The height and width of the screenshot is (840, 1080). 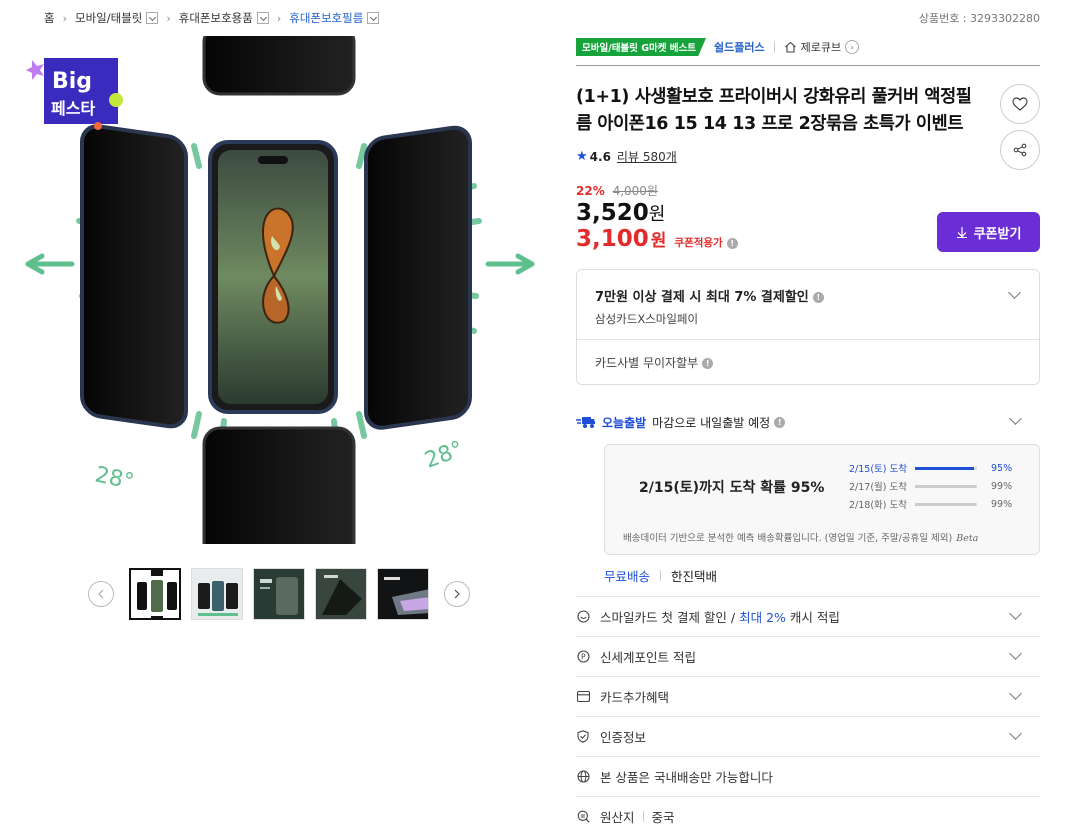 What do you see at coordinates (1020, 150) in the screenshot?
I see `share-button` at bounding box center [1020, 150].